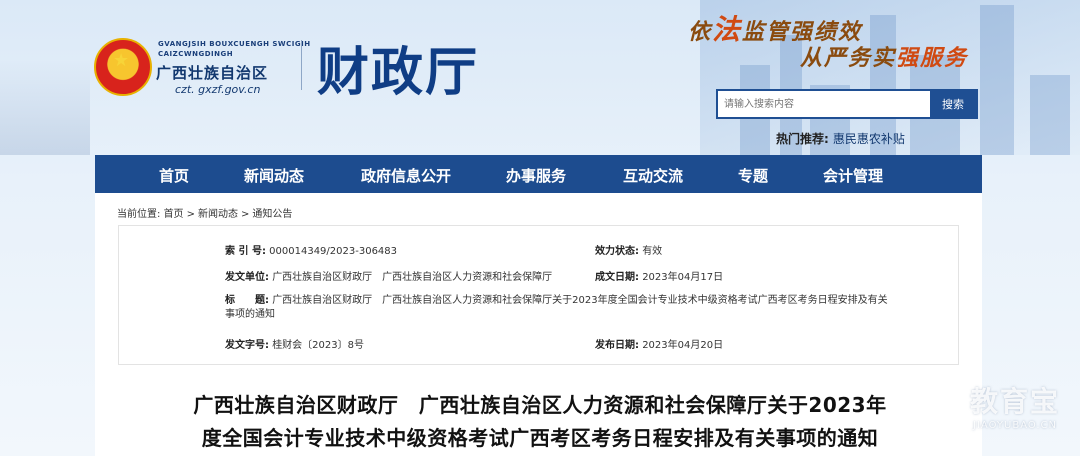 Image resolution: width=1080 pixels, height=456 pixels. Describe the element at coordinates (884, 58) in the screenshot. I see `slogan-line-2: 从严务实强服务` at that location.